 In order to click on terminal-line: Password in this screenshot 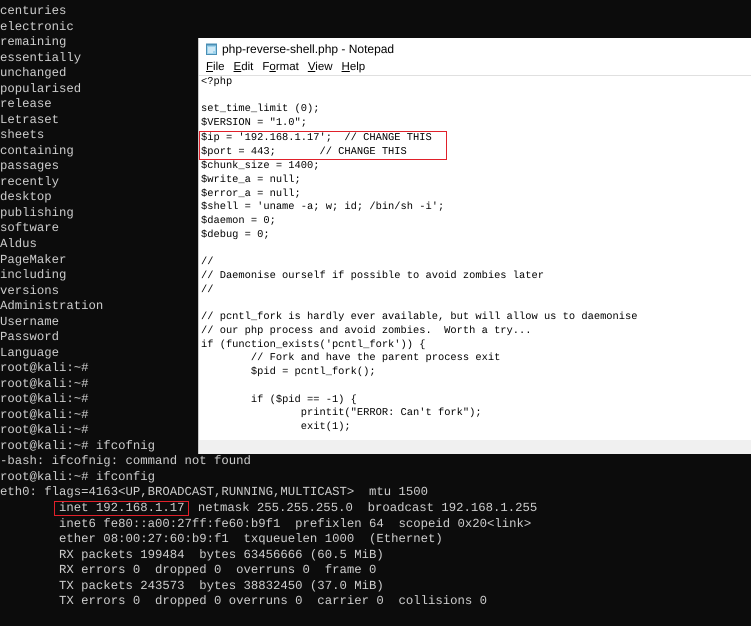, I will do `click(30, 338)`.